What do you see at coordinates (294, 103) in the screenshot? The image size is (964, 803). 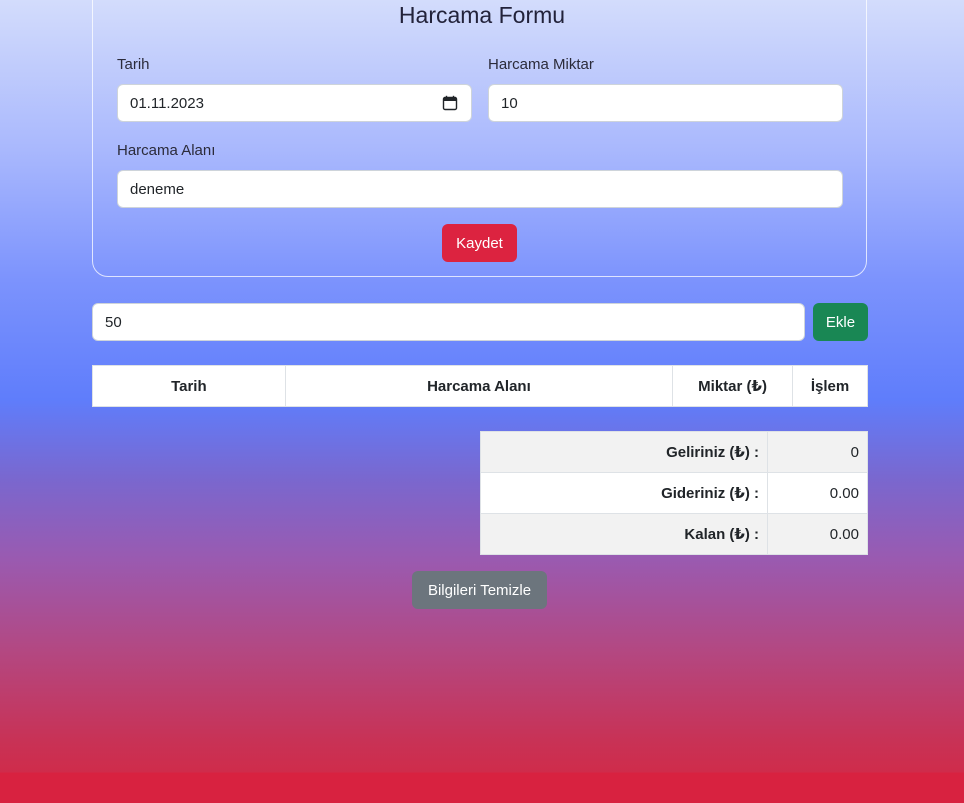 I see `date-input: 01.11.2023` at bounding box center [294, 103].